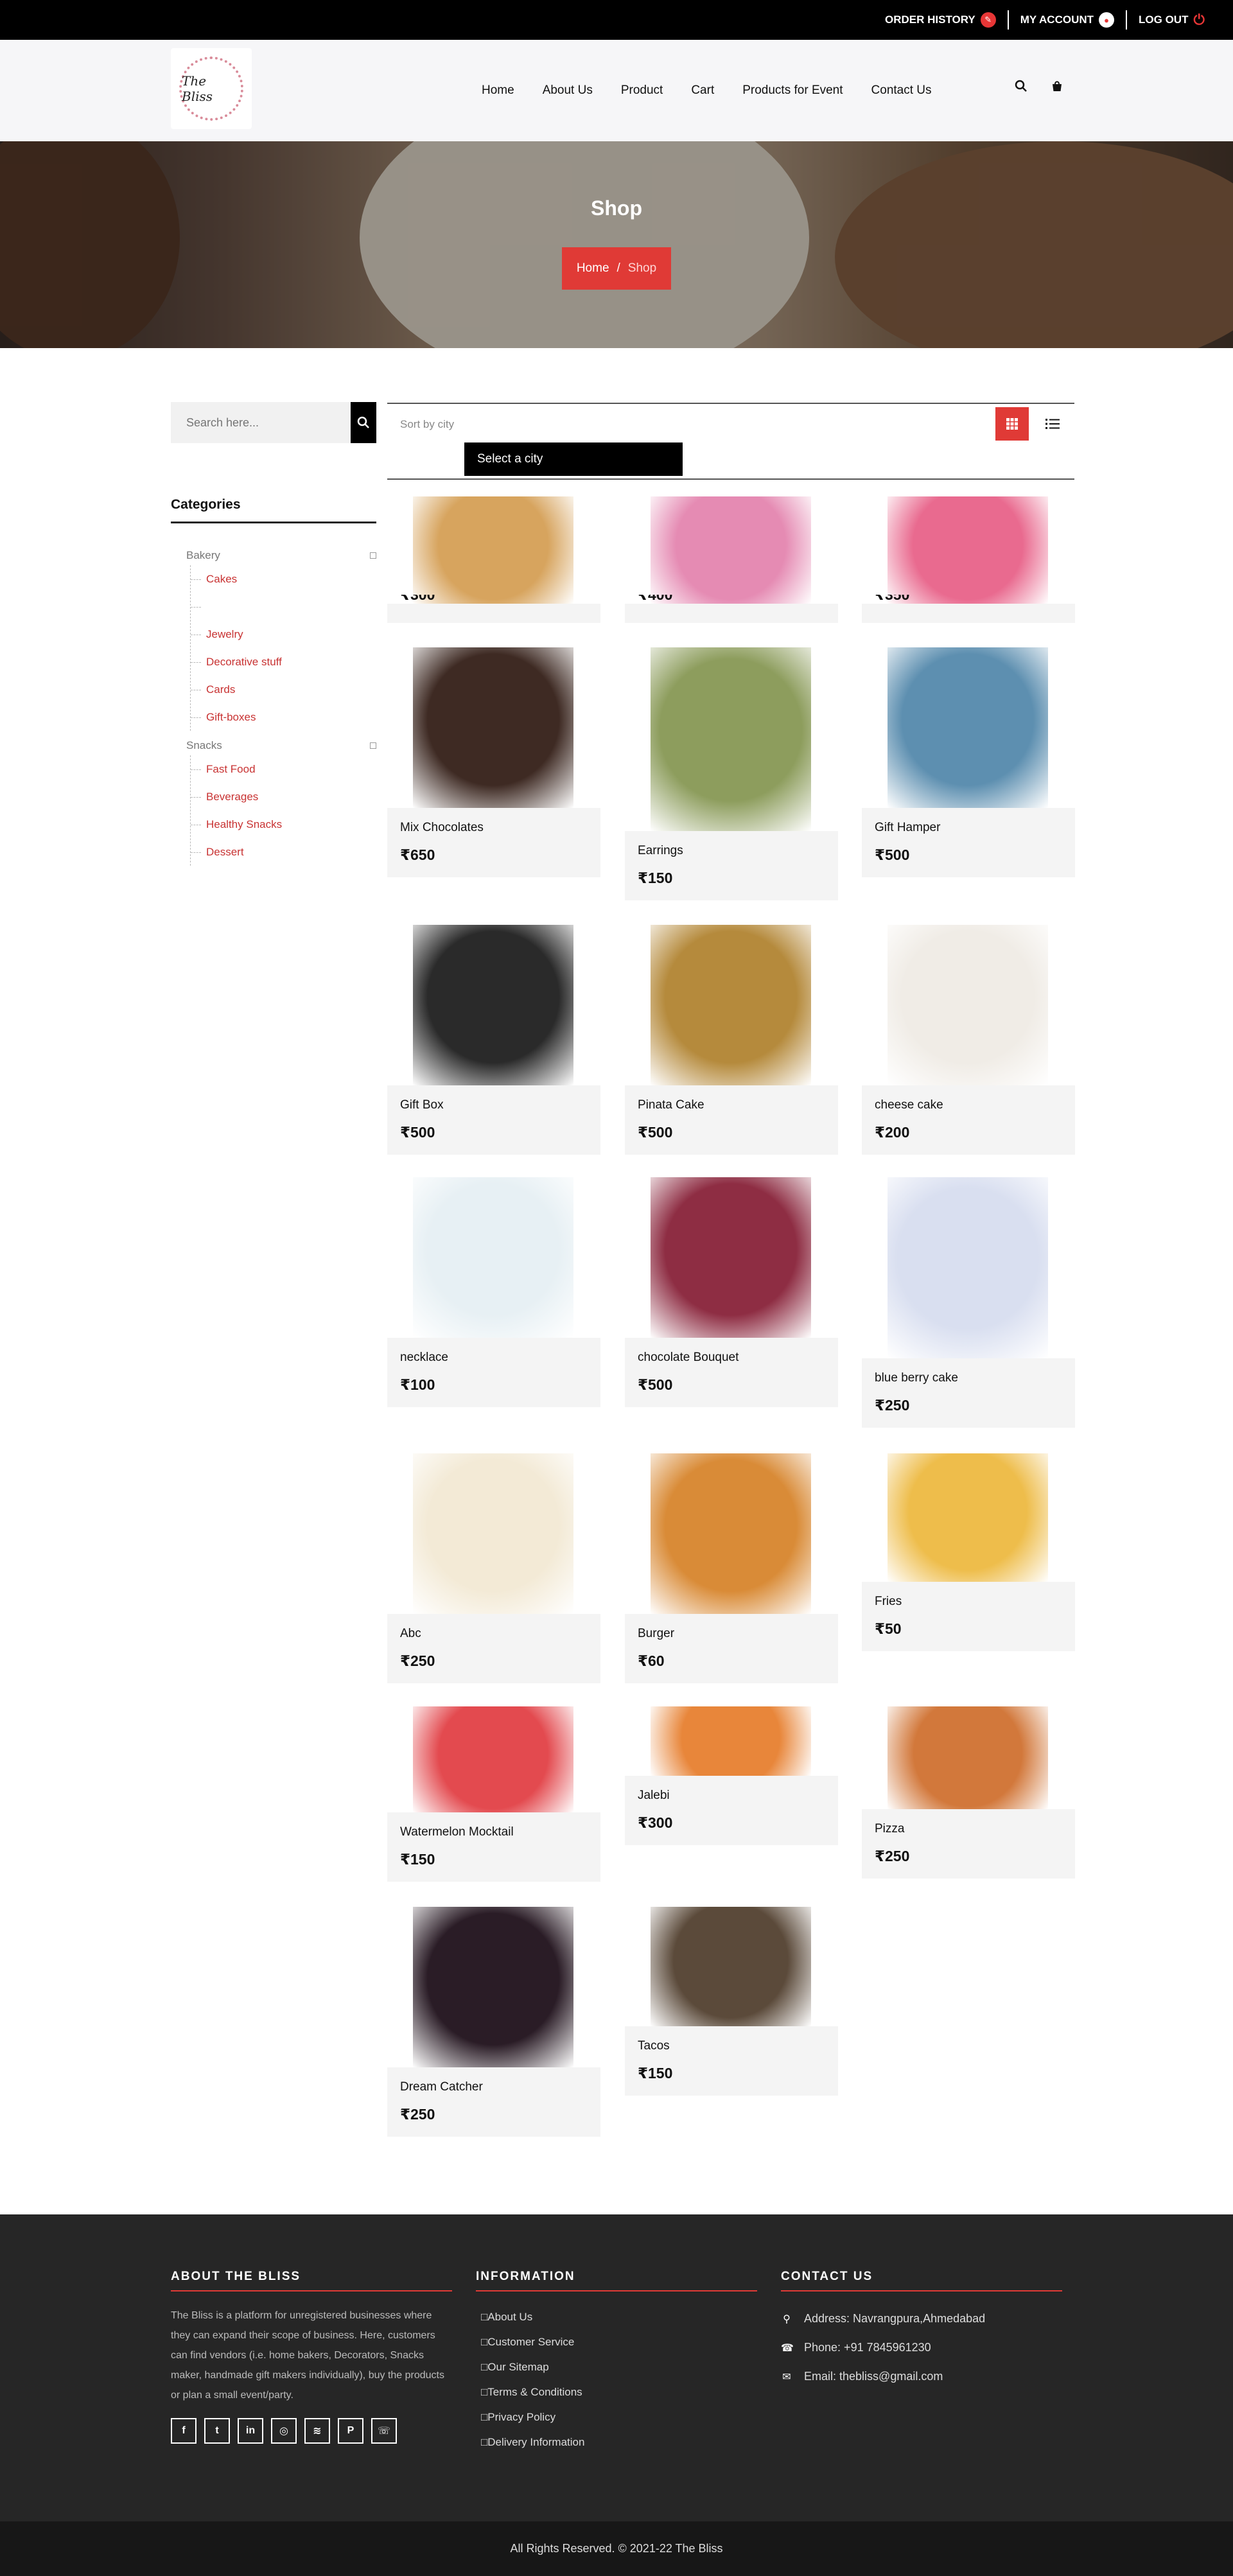  Describe the element at coordinates (731, 853) in the screenshot. I see `product-name: Earrings` at that location.